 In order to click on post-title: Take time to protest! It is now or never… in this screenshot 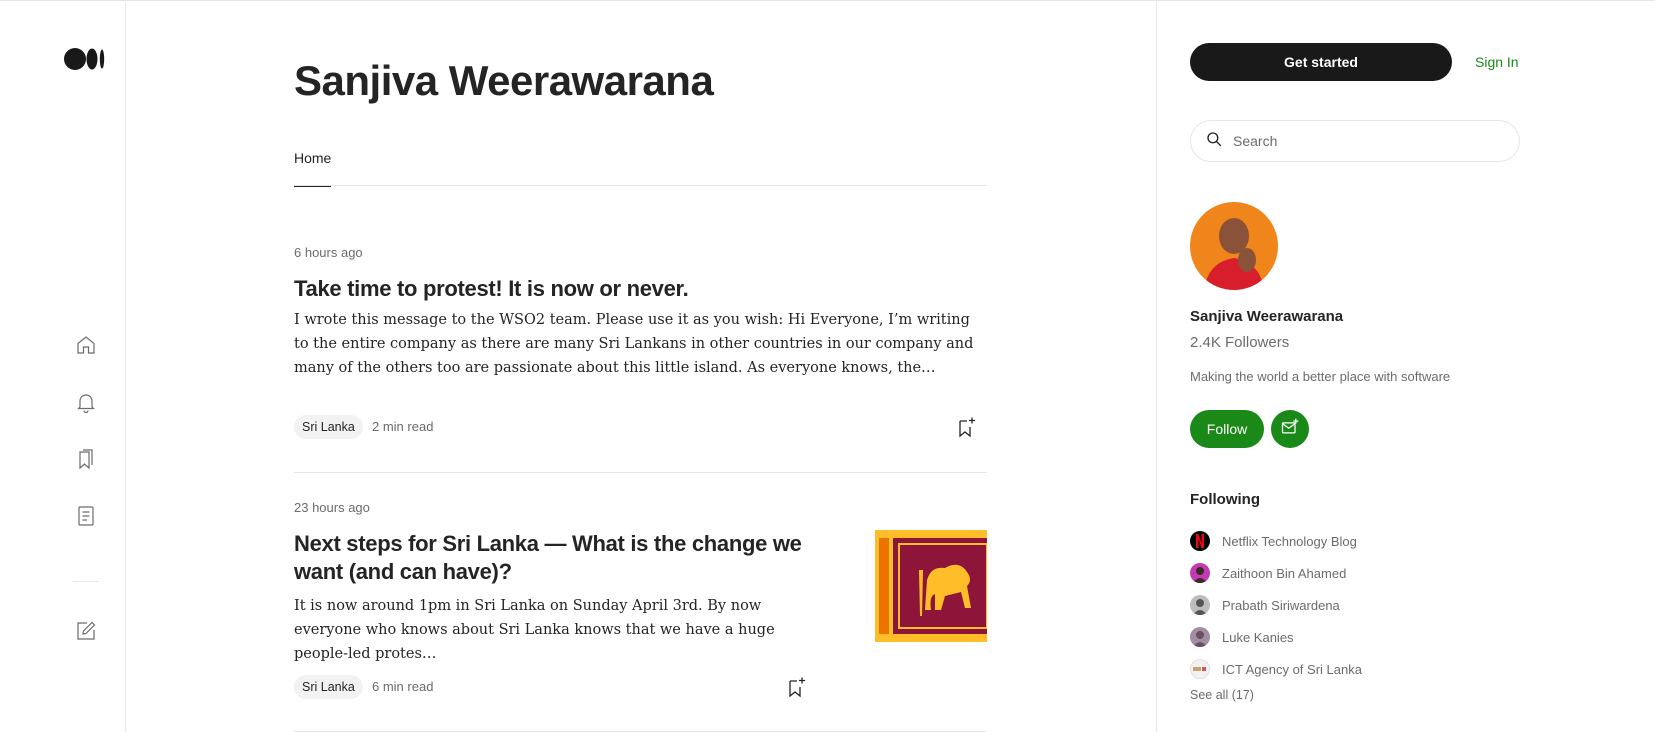, I will do `click(640, 289)`.